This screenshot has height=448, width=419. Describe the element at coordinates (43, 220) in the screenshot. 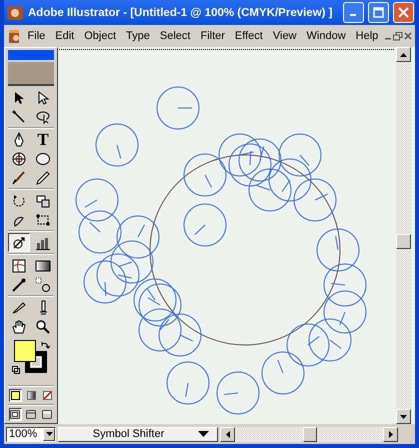

I see `bounding-box-icon` at that location.